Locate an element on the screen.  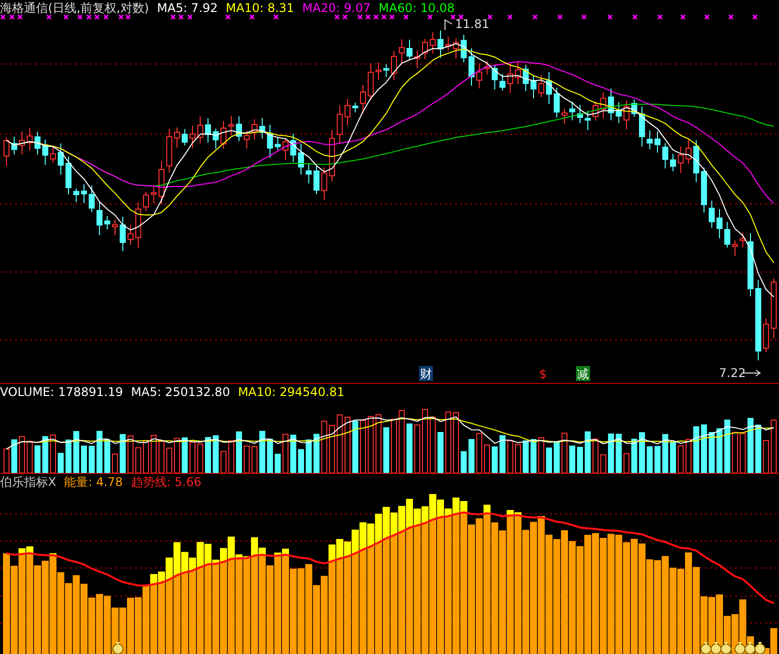
moving-average-label: MA5: 7.92 is located at coordinates (187, 8).